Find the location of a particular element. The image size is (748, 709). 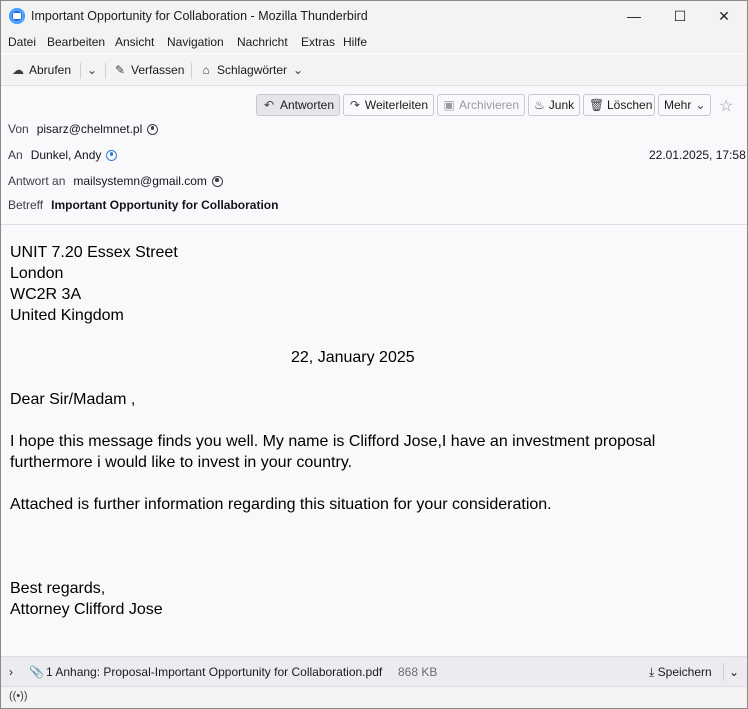

close-button: ✕ is located at coordinates (724, 16).